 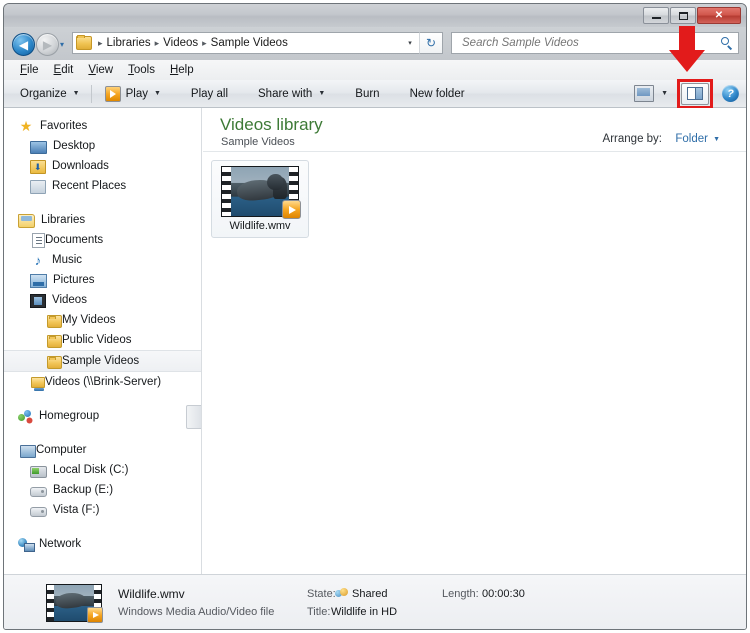 What do you see at coordinates (249, 43) in the screenshot?
I see `breadcrumb-sample-videos: Sample Videos` at bounding box center [249, 43].